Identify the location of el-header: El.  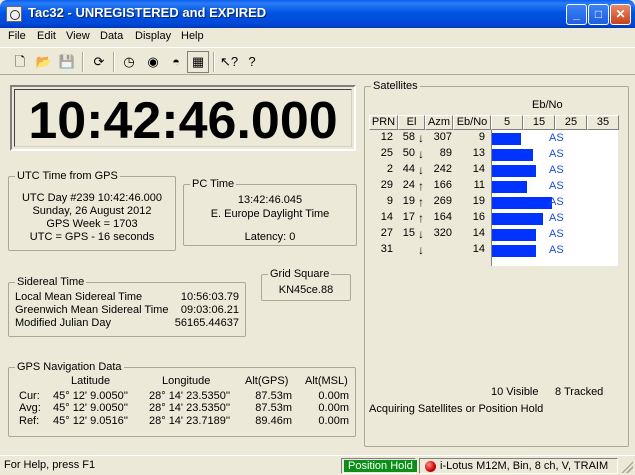
(411, 122).